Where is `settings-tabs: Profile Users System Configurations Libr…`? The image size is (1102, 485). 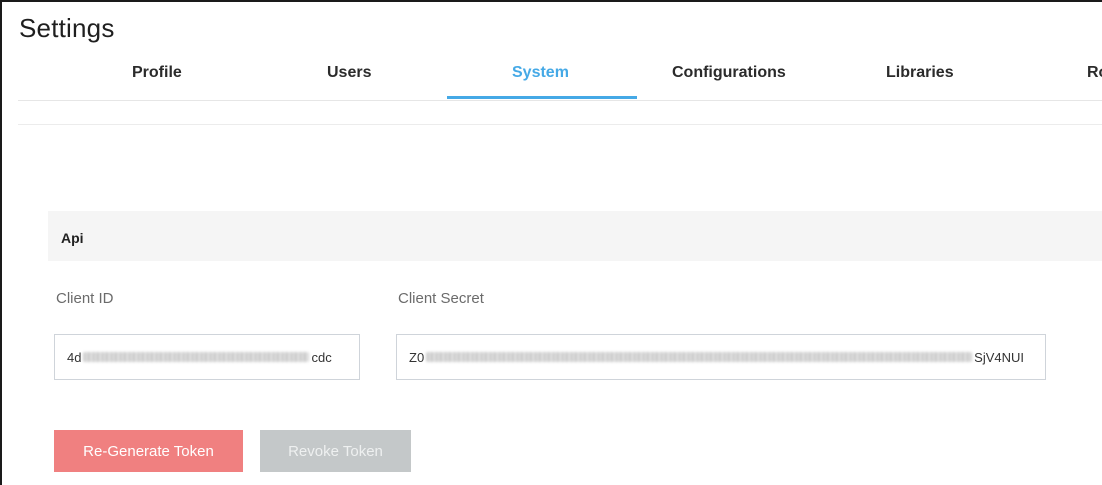
settings-tabs: Profile Users System Configurations Libr… is located at coordinates (560, 80).